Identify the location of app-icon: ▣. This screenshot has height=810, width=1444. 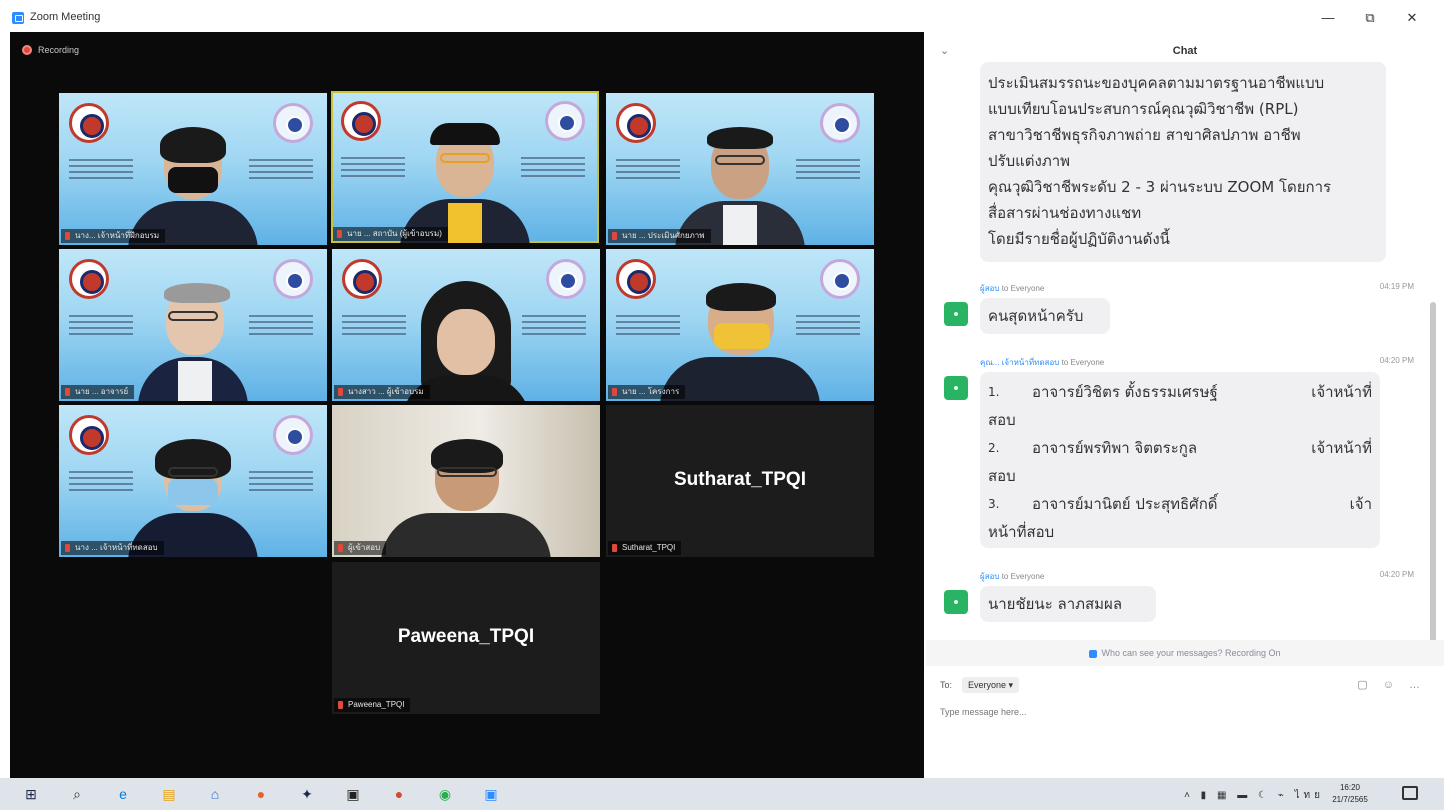
(353, 794).